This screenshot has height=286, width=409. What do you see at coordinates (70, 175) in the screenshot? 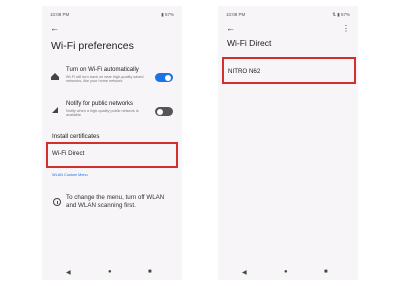
I see `section-header: WLAN Custom Menu` at bounding box center [70, 175].